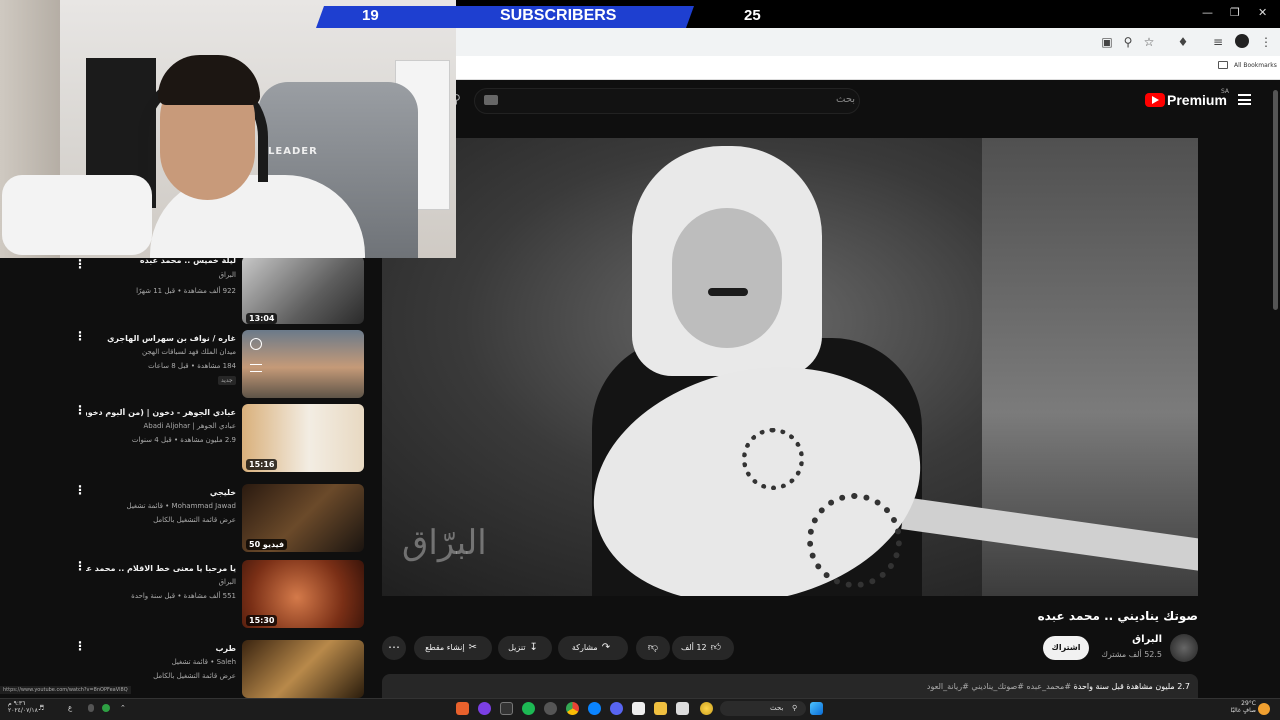 The width and height of the screenshot is (1280, 720). What do you see at coordinates (491, 100) in the screenshot?
I see `keyboard-icon` at bounding box center [491, 100].